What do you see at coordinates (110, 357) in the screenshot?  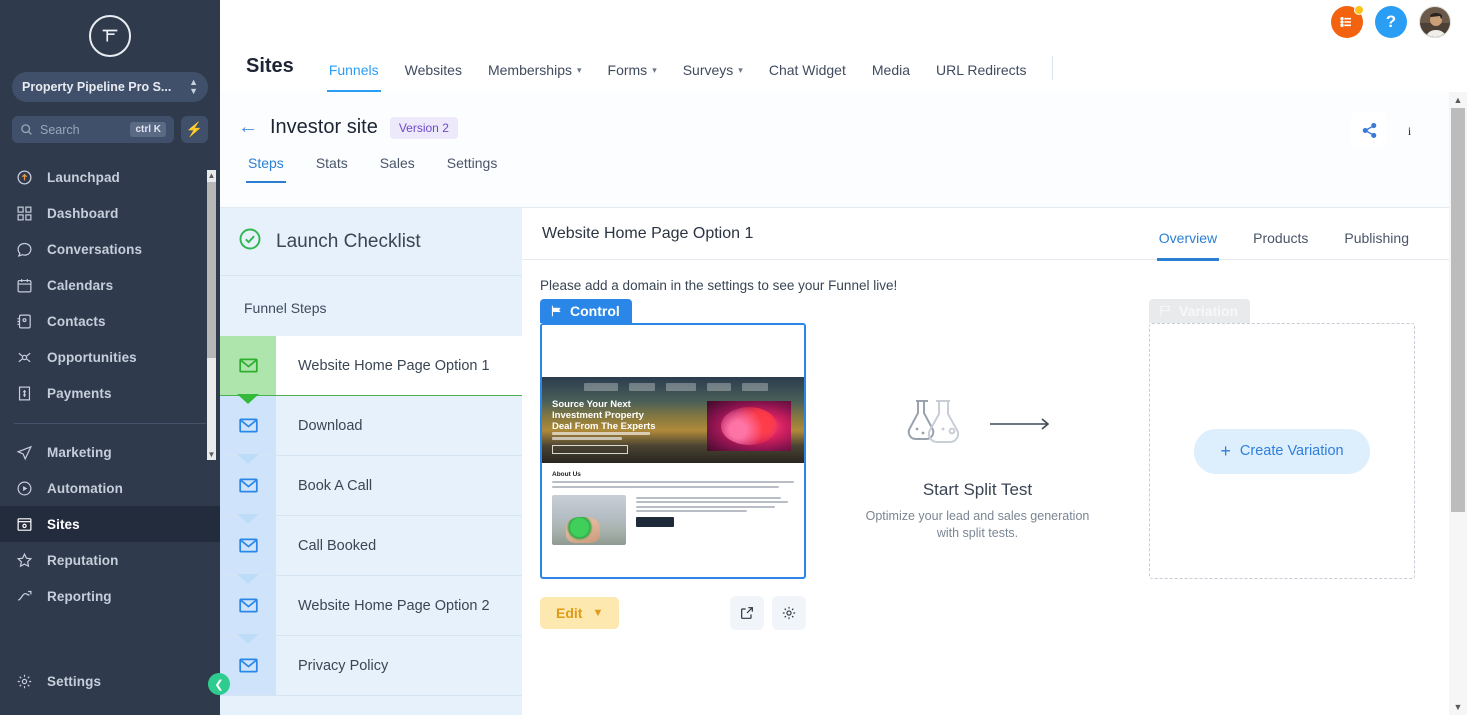 I see `sidebar-item-opportunities: Opportunities` at bounding box center [110, 357].